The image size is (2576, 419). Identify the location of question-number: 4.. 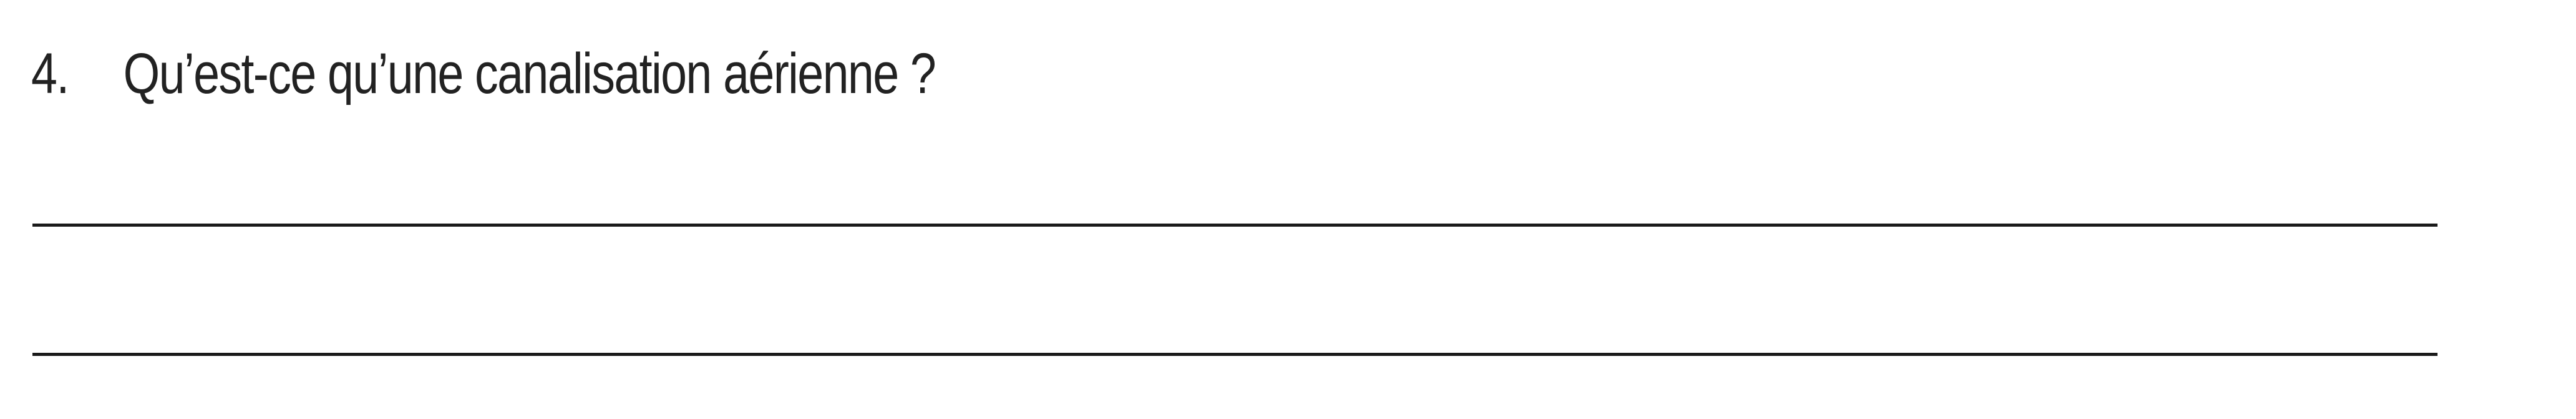
(50, 74).